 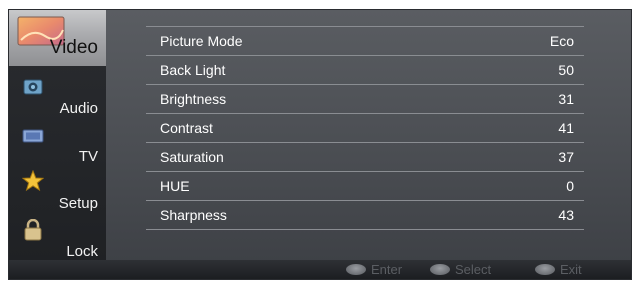 I want to click on sidebar: Video Audio TV Setup Lock, so click(x=57, y=136).